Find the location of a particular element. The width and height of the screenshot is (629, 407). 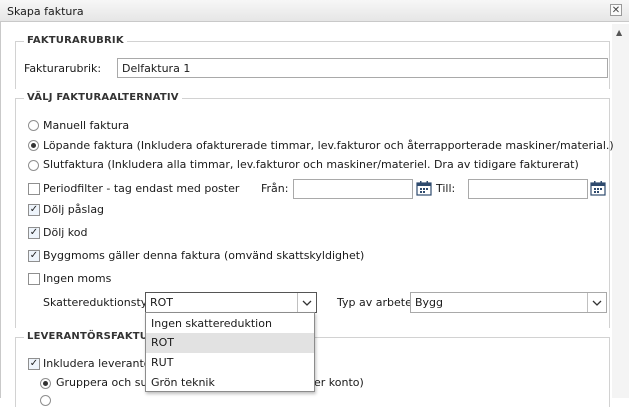

radio-manuell is located at coordinates (33, 125).